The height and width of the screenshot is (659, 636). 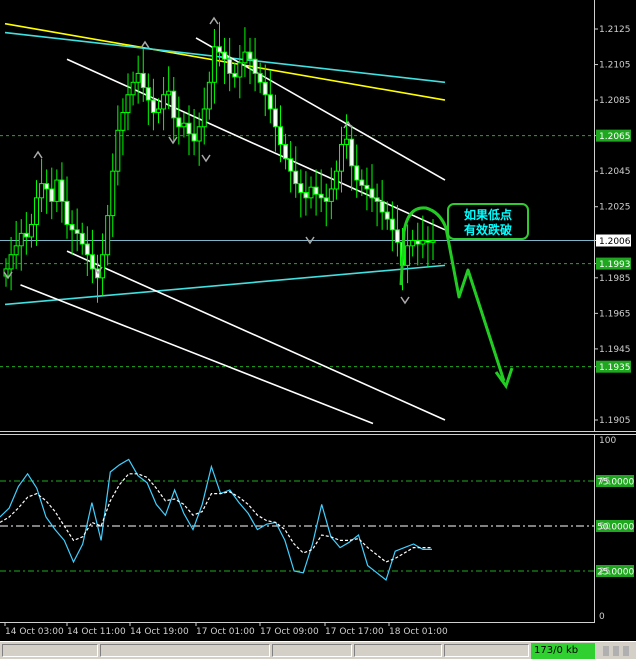 What do you see at coordinates (615, 66) in the screenshot?
I see `price-tick-label: 1.2105` at bounding box center [615, 66].